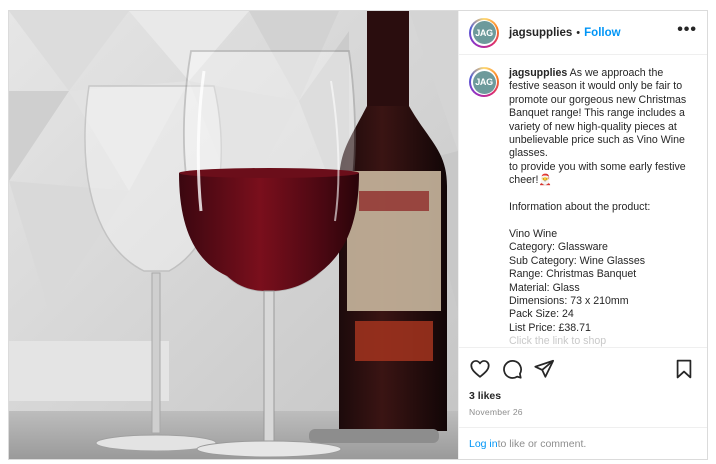  I want to click on login-link: Log in, so click(483, 444).